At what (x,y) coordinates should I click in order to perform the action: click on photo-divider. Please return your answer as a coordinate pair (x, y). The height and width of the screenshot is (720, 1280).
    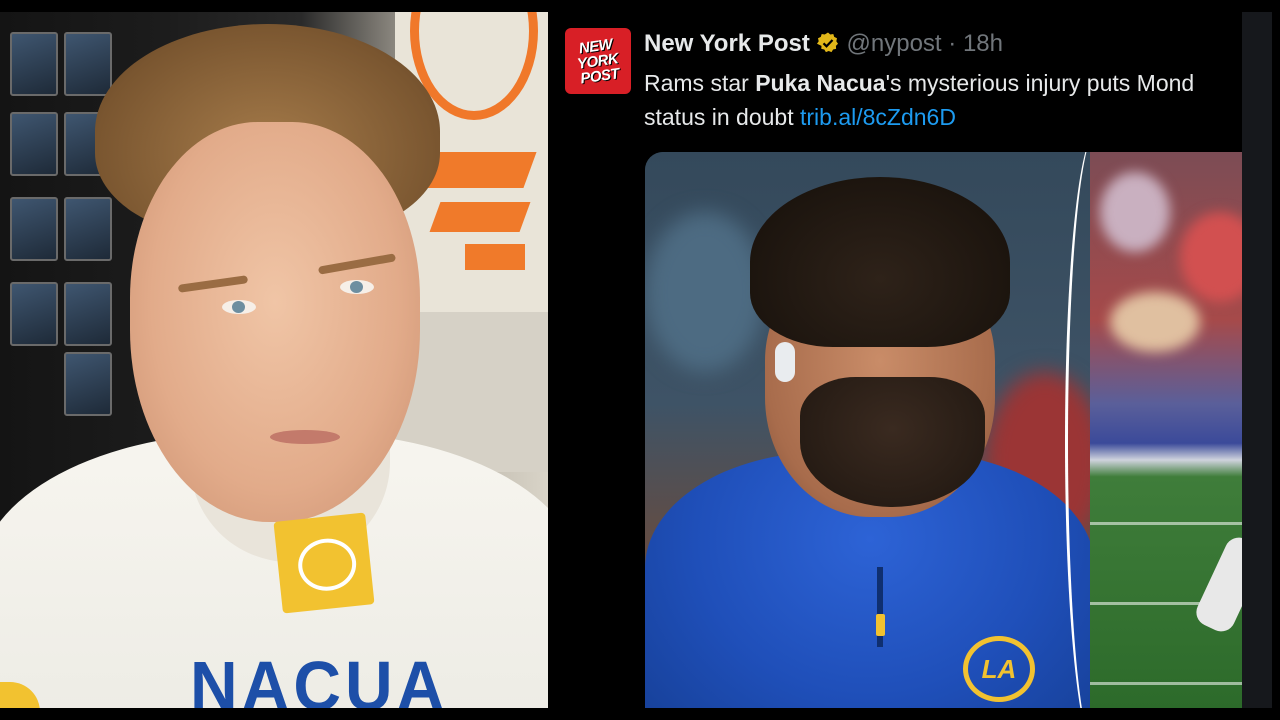
    Looking at the image, I should click on (1096, 430).